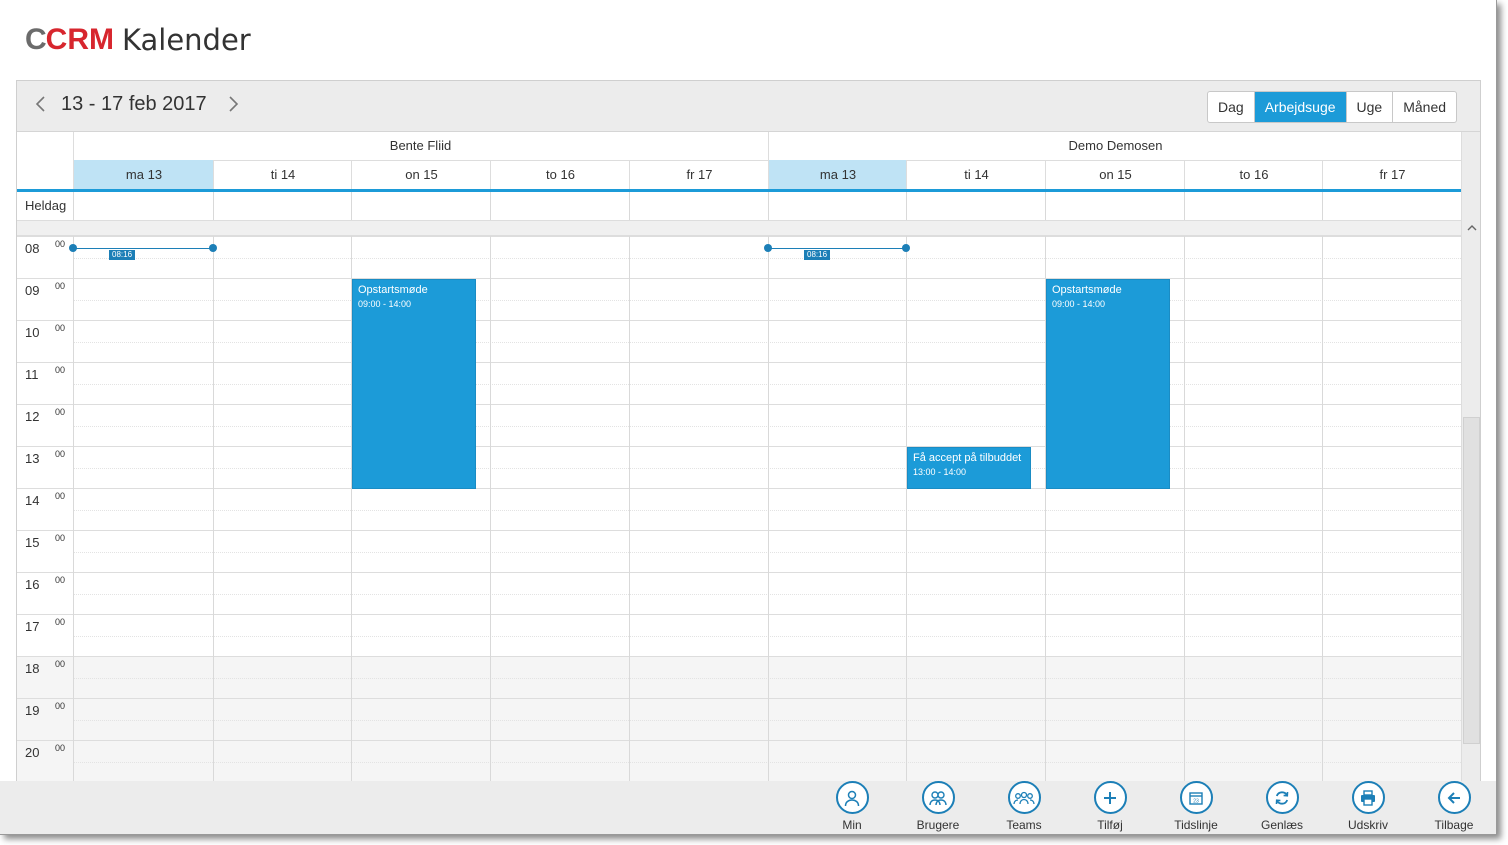 The height and width of the screenshot is (845, 1508). Describe the element at coordinates (739, 677) in the screenshot. I see `hour-row: 18 00` at that location.